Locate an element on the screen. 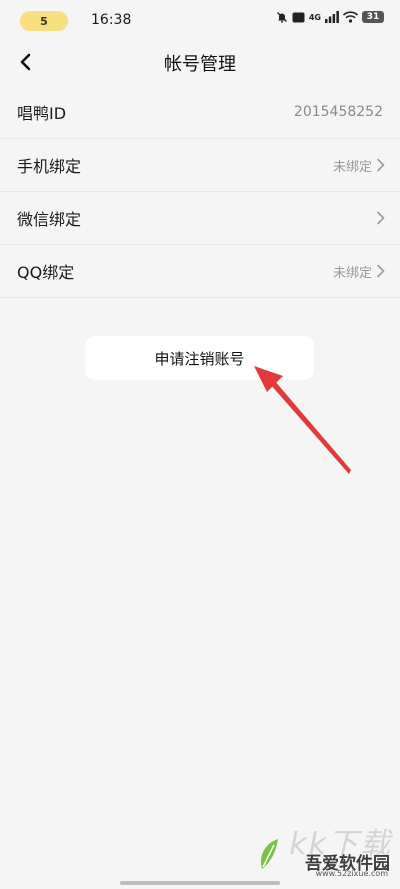  signal-icon is located at coordinates (332, 17).